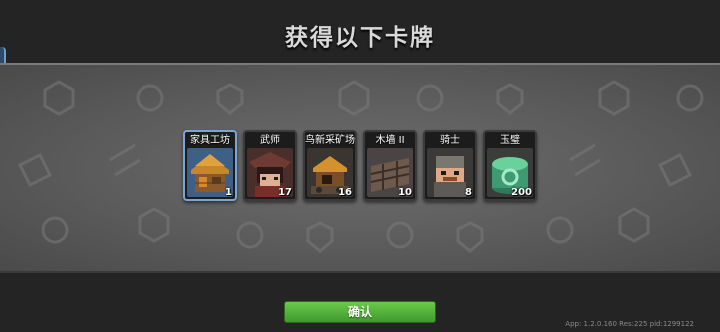 This screenshot has width=720, height=332. What do you see at coordinates (270, 140) in the screenshot?
I see `card-name: 武师` at bounding box center [270, 140].